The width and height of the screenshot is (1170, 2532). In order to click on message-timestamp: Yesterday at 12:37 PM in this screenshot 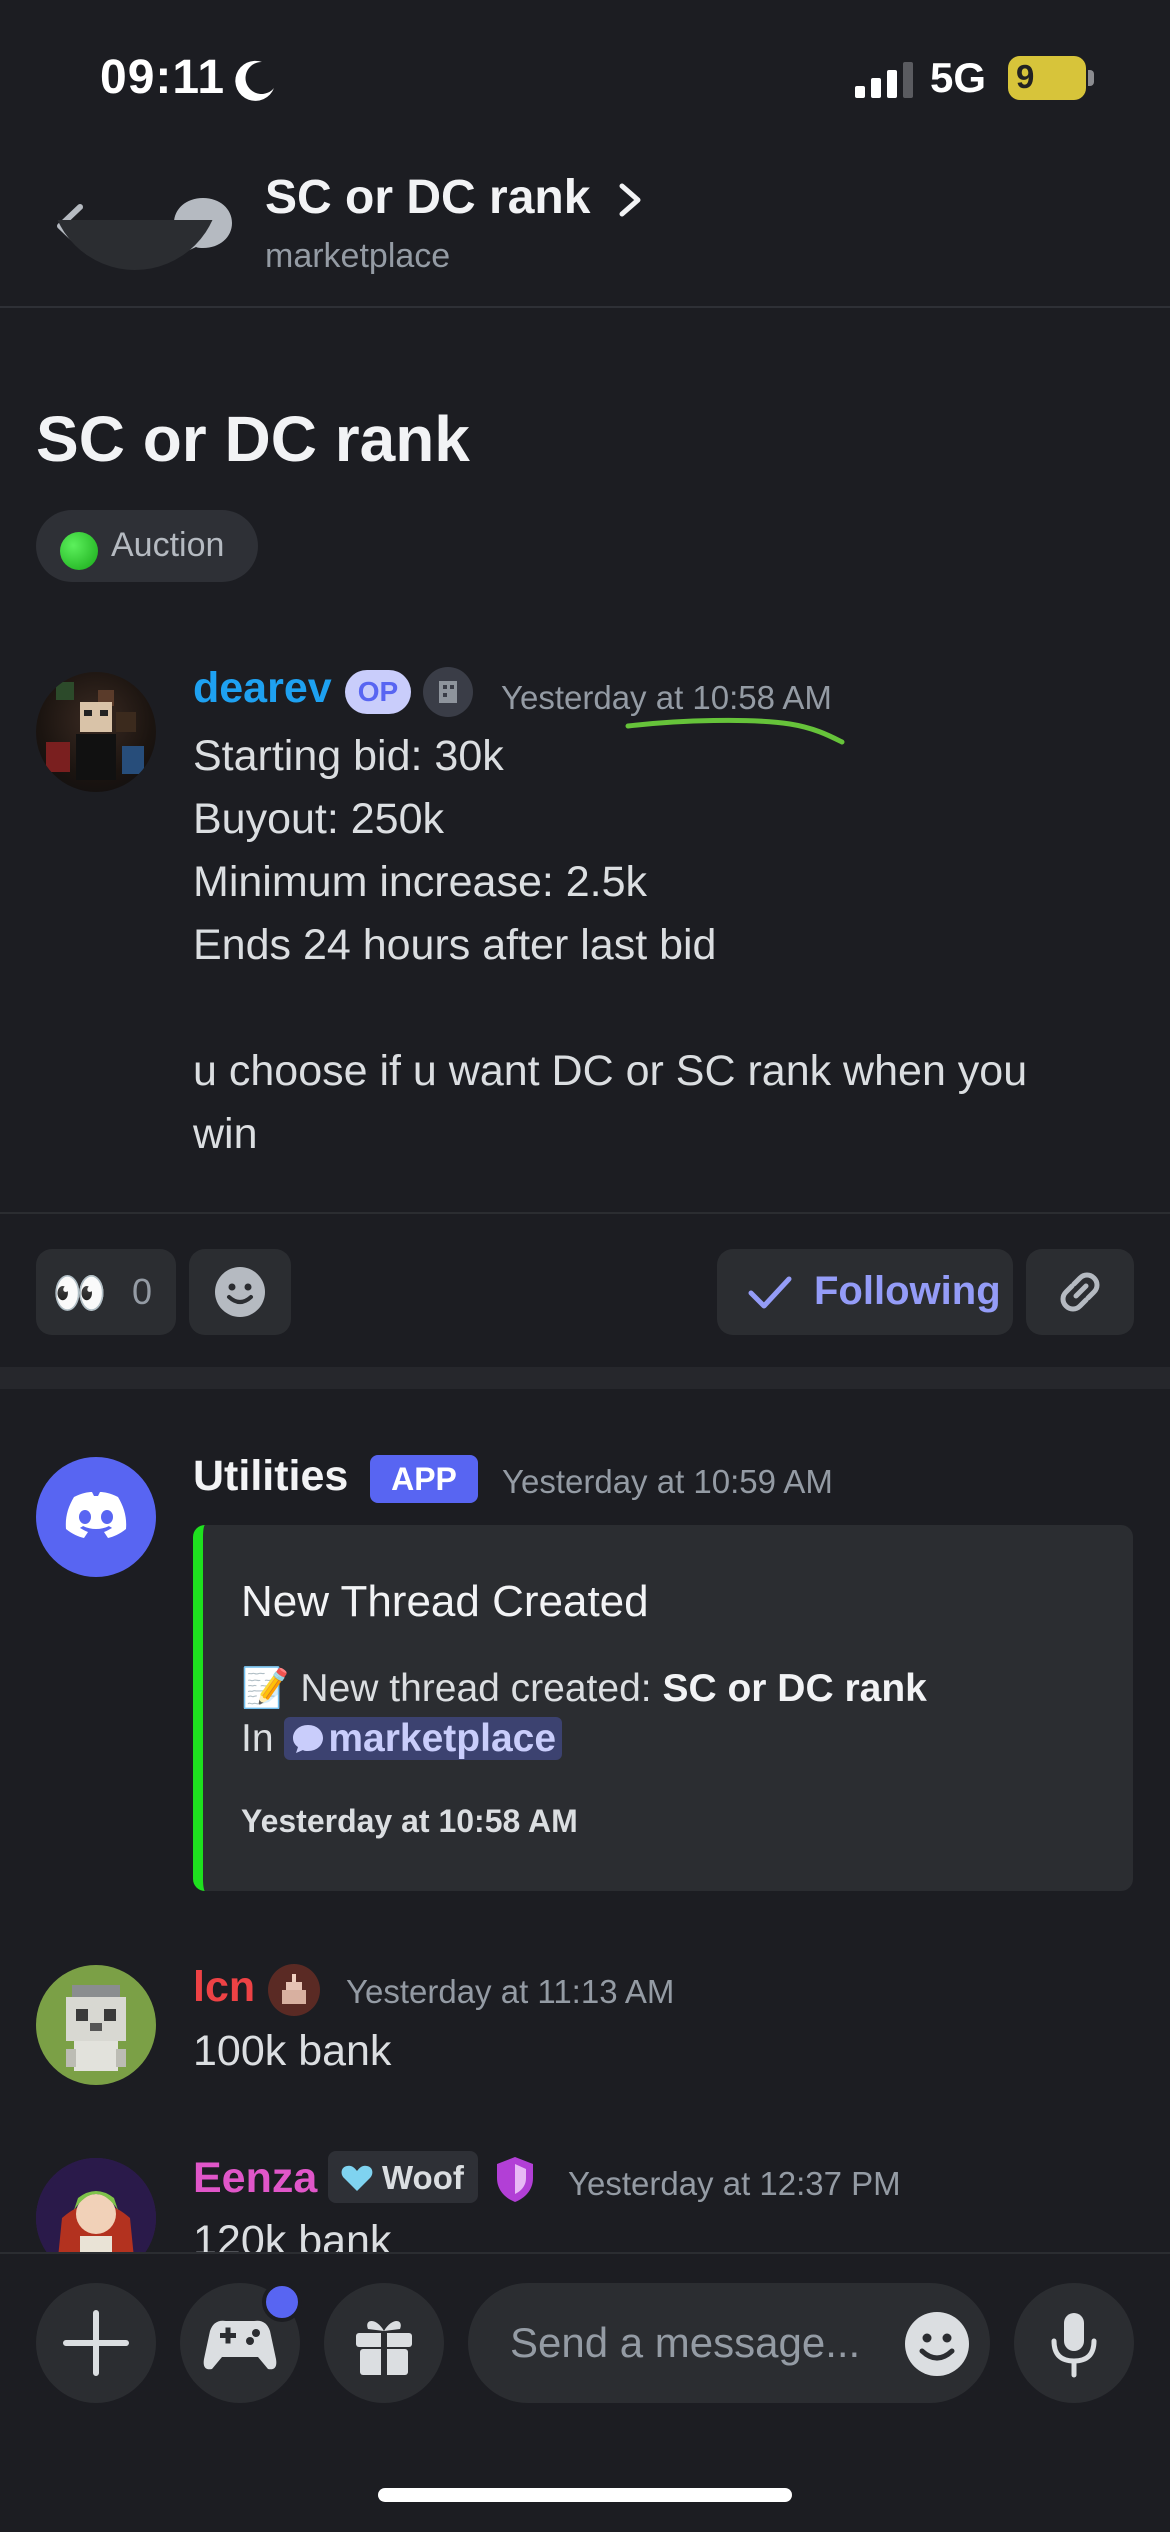, I will do `click(734, 2183)`.